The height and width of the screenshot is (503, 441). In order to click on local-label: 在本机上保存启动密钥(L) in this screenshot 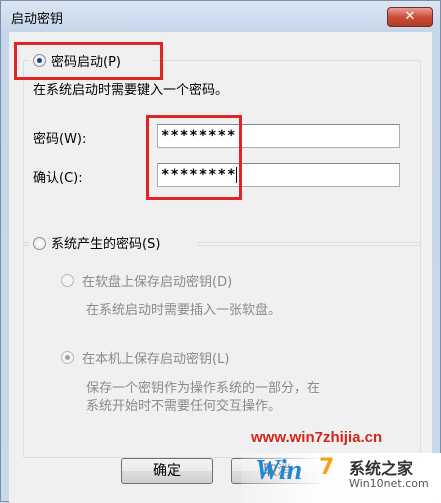, I will do `click(155, 357)`.